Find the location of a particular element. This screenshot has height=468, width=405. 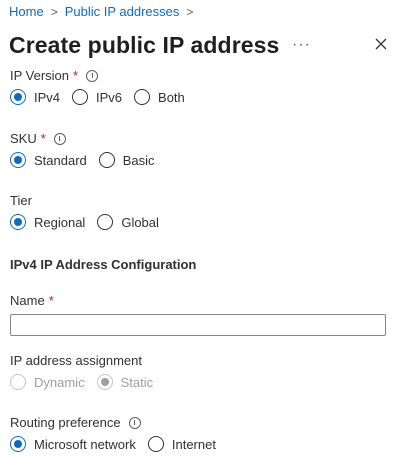

assignment-label: IP address assignment is located at coordinates (76, 360).